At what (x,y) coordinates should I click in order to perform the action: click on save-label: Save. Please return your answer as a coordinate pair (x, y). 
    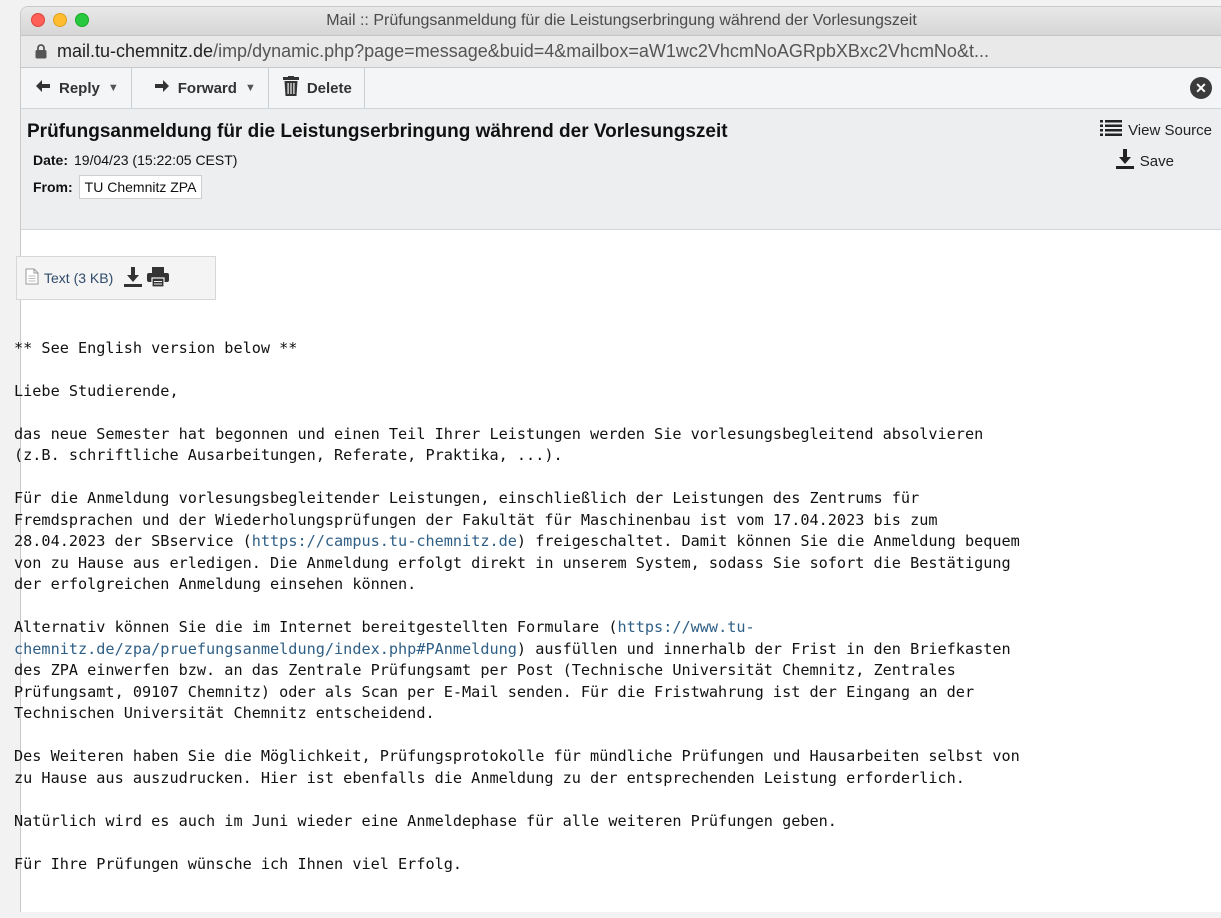
    Looking at the image, I should click on (1156, 161).